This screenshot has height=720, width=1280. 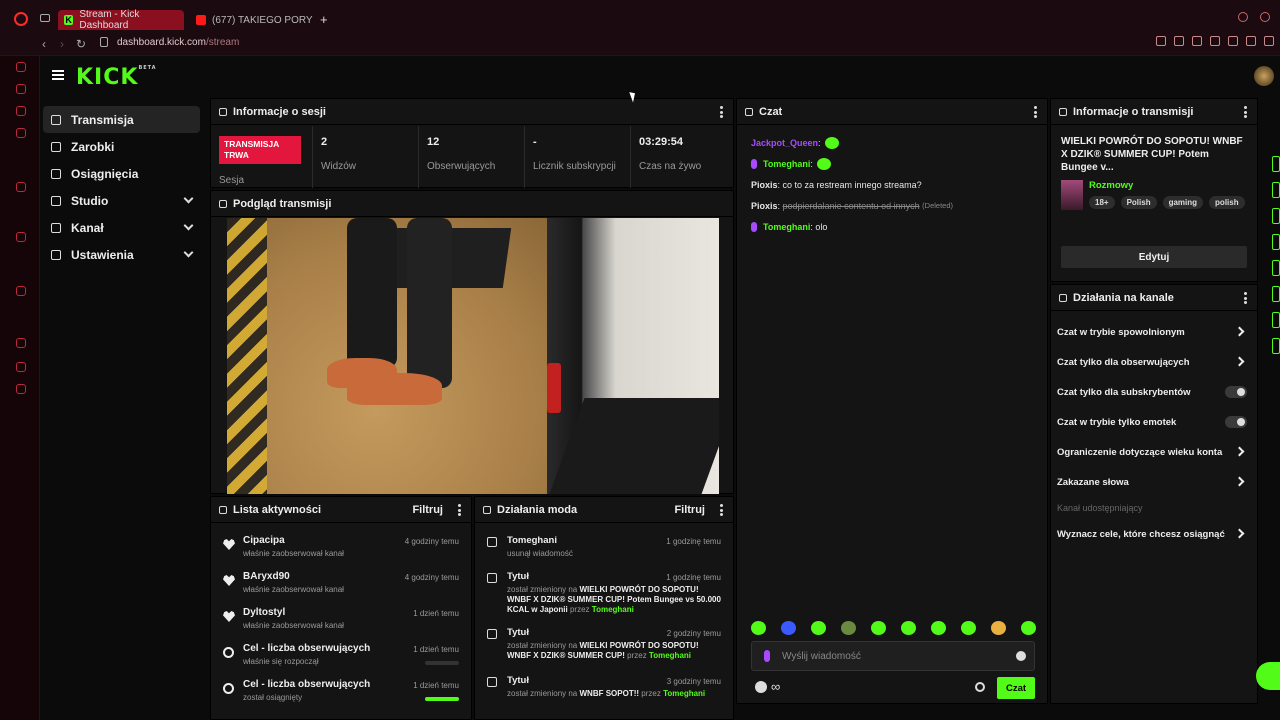 What do you see at coordinates (1153, 452) in the screenshot?
I see `account-age-item: Ograniczenie dotyczące wieku konta` at bounding box center [1153, 452].